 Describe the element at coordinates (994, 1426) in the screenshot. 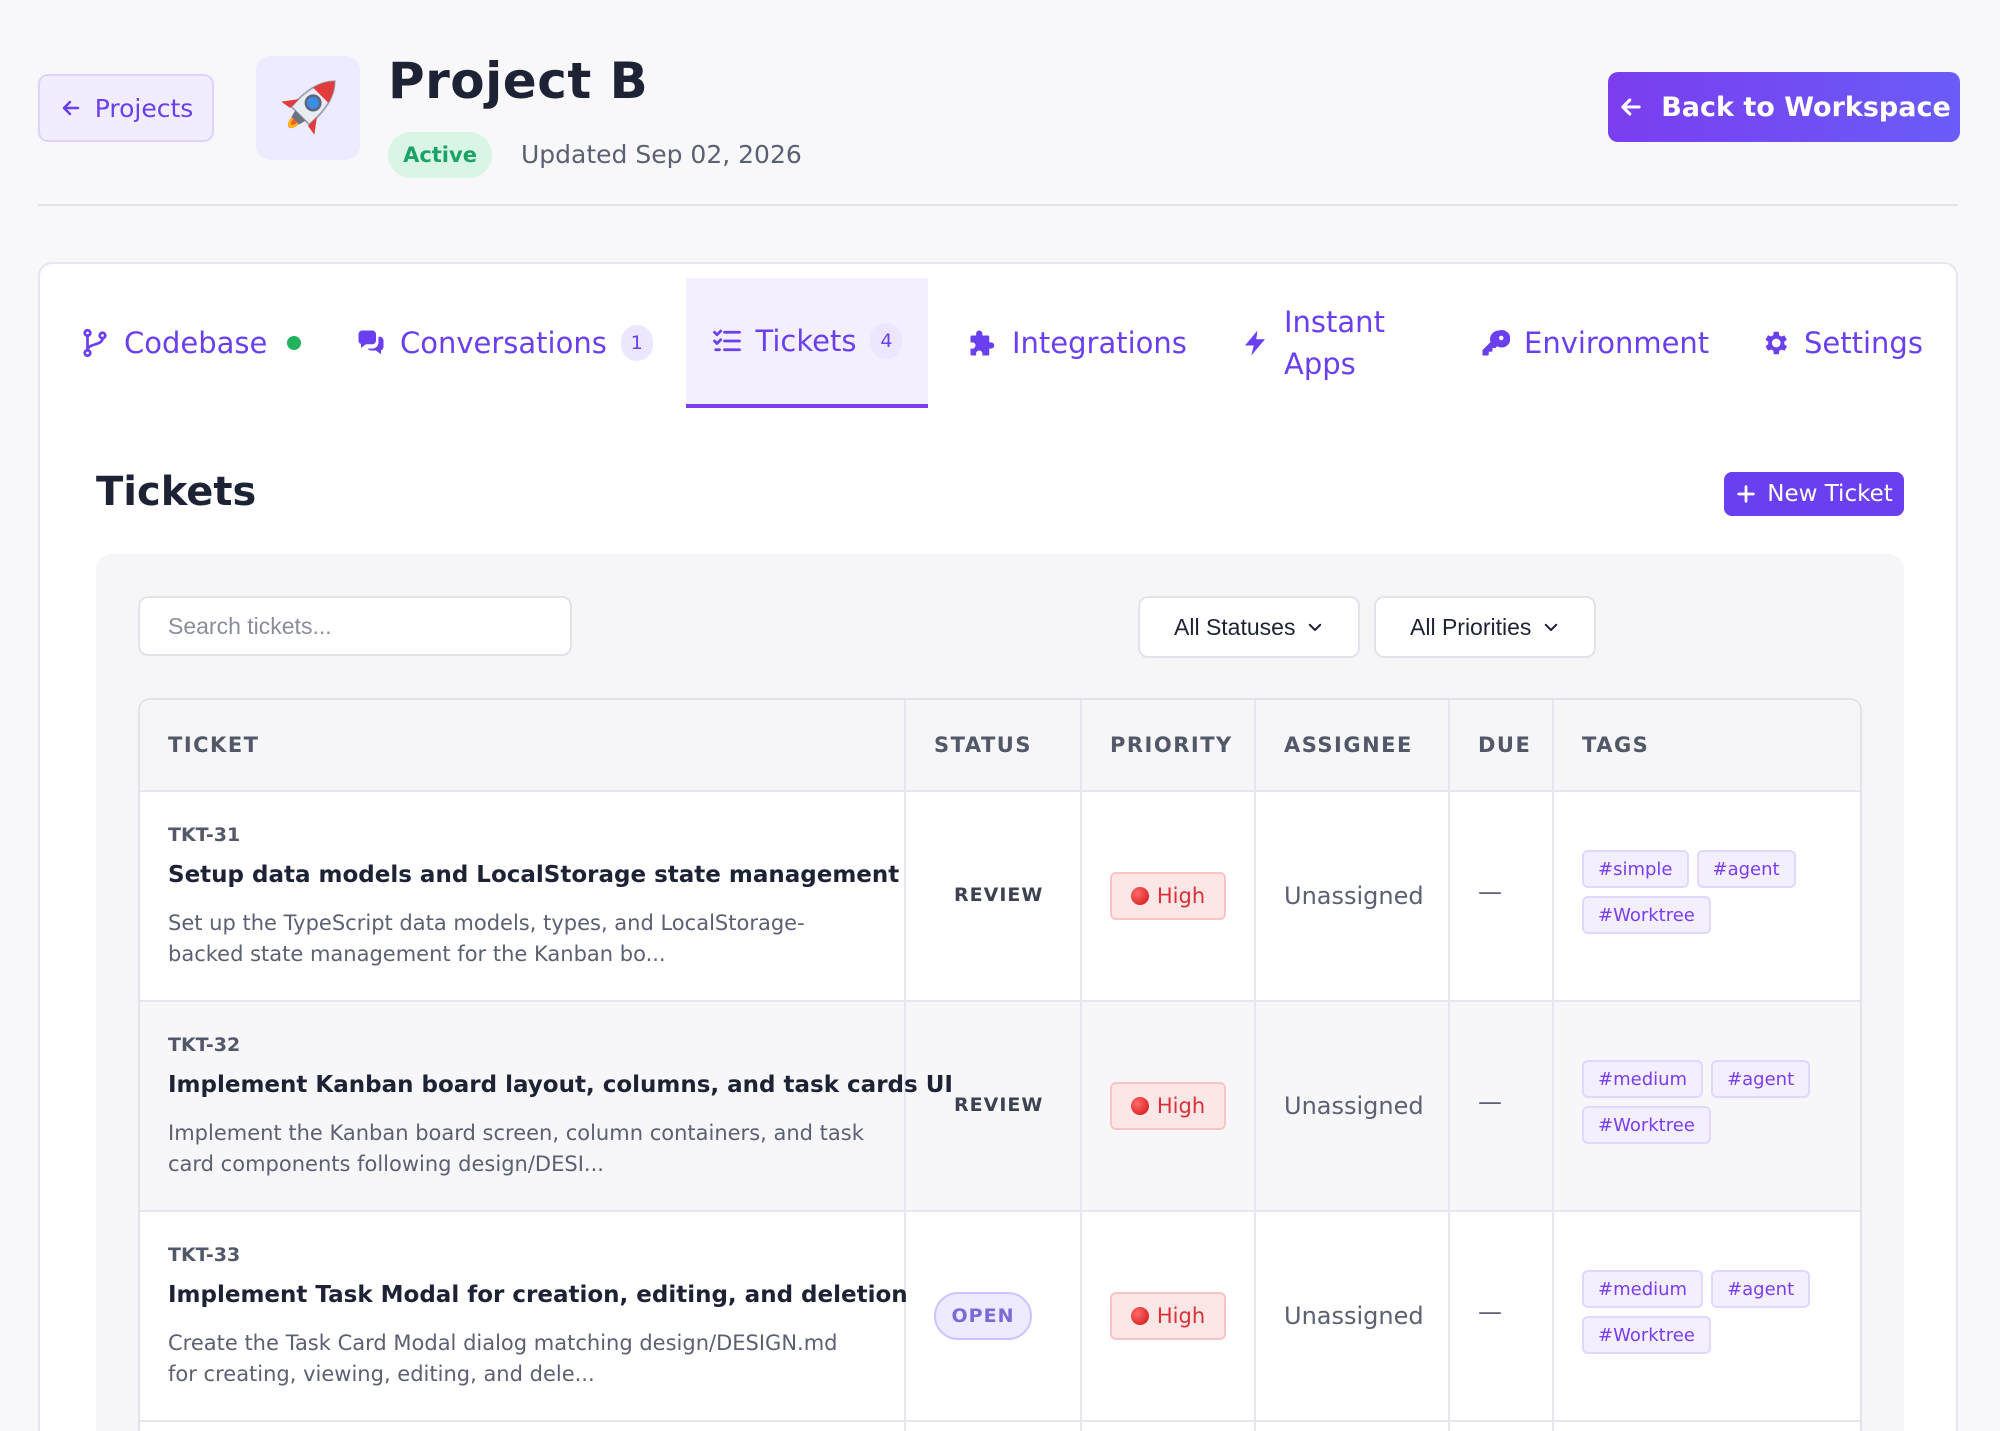

I see `status-cell` at that location.